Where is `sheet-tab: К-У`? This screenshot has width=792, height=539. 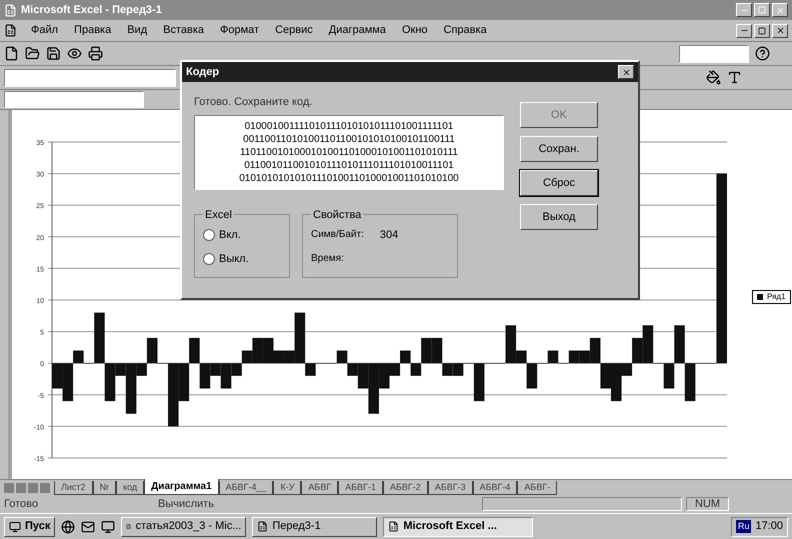 sheet-tab: К-У is located at coordinates (287, 487).